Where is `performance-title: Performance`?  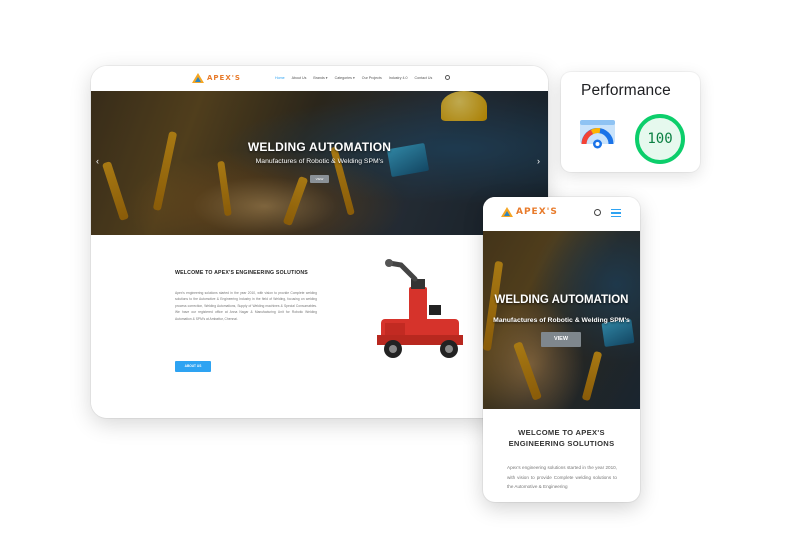 performance-title: Performance is located at coordinates (626, 90).